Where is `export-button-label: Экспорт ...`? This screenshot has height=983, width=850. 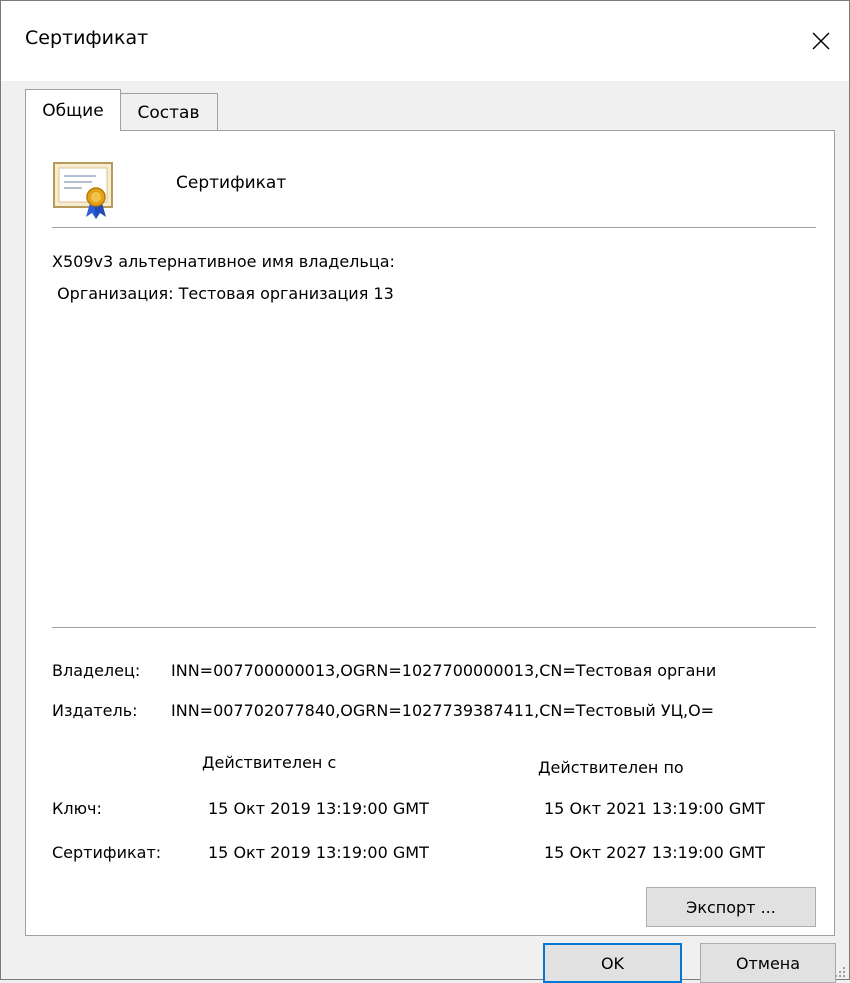 export-button-label: Экспорт ... is located at coordinates (731, 907).